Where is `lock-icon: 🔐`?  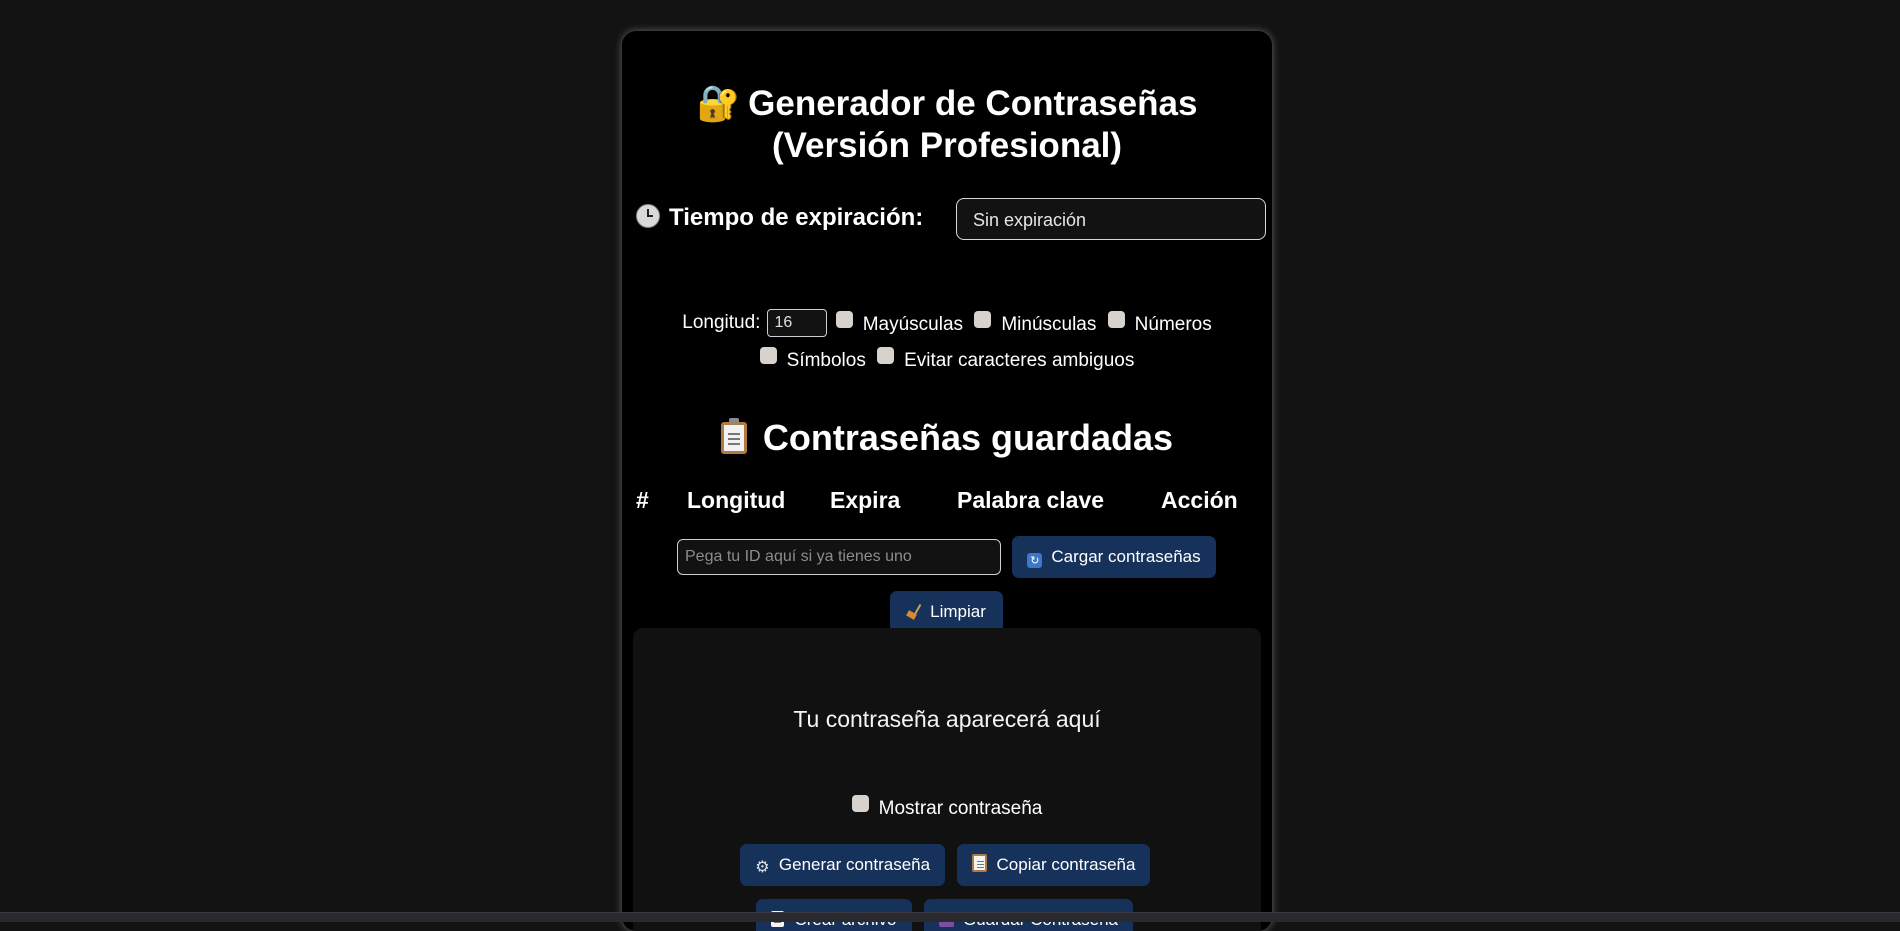 lock-icon: 🔐 is located at coordinates (718, 104).